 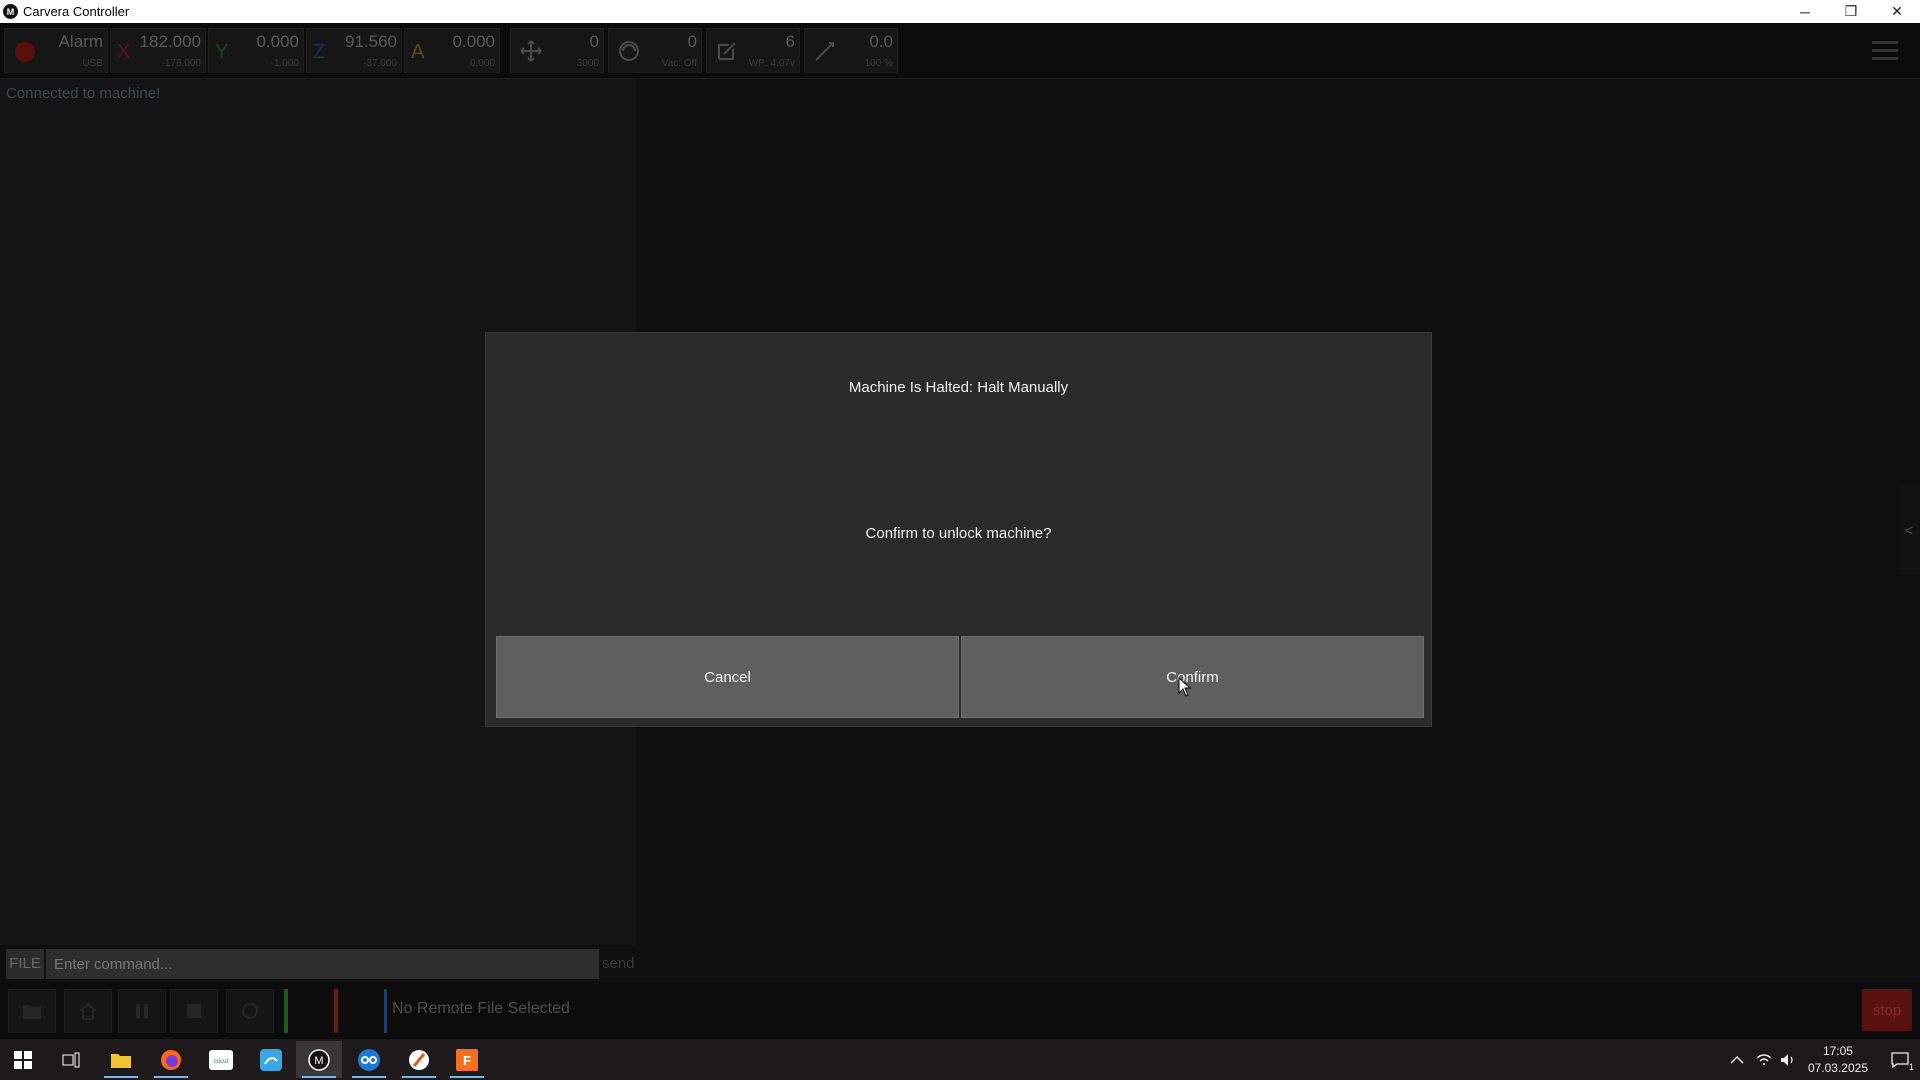 What do you see at coordinates (25, 964) in the screenshot?
I see `file-button: FILE` at bounding box center [25, 964].